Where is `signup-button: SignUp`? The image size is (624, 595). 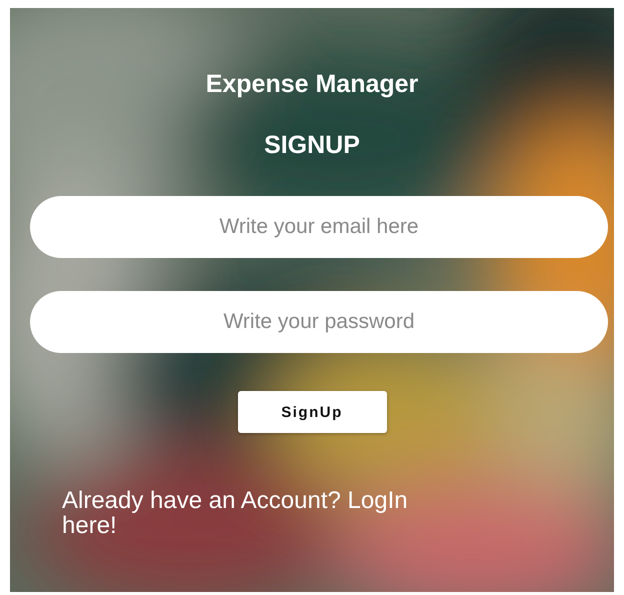 signup-button: SignUp is located at coordinates (312, 412).